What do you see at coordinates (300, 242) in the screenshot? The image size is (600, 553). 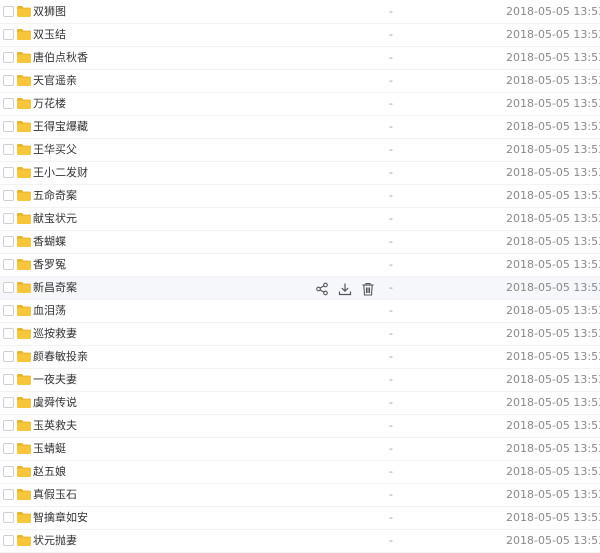 I see `file-row: 香蝴蝶 - 2018-05-05 13:53` at bounding box center [300, 242].